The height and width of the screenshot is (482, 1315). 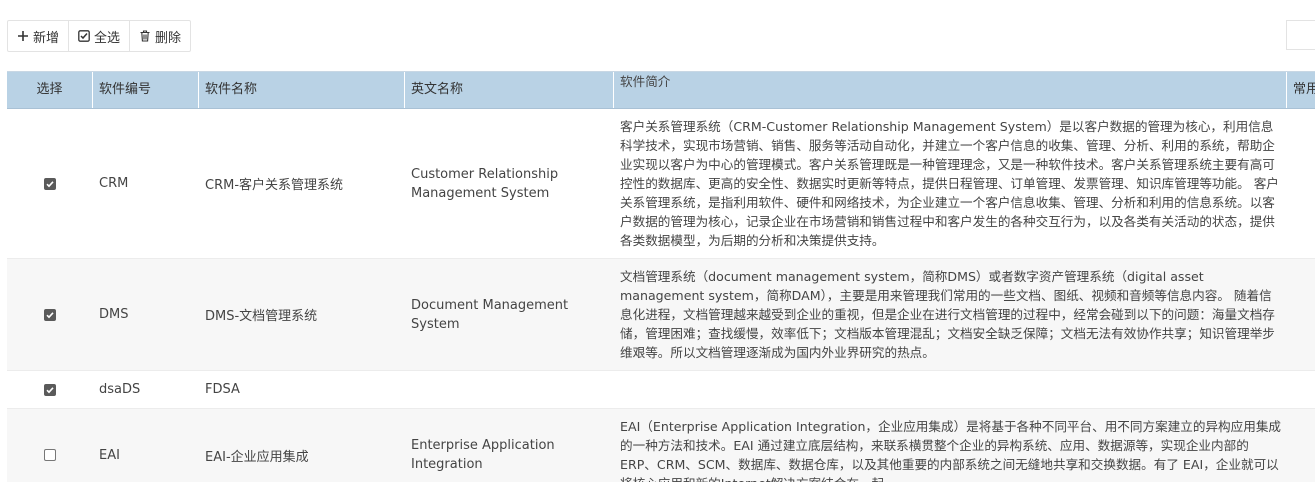 I want to click on select-all-button: 全选, so click(x=100, y=36).